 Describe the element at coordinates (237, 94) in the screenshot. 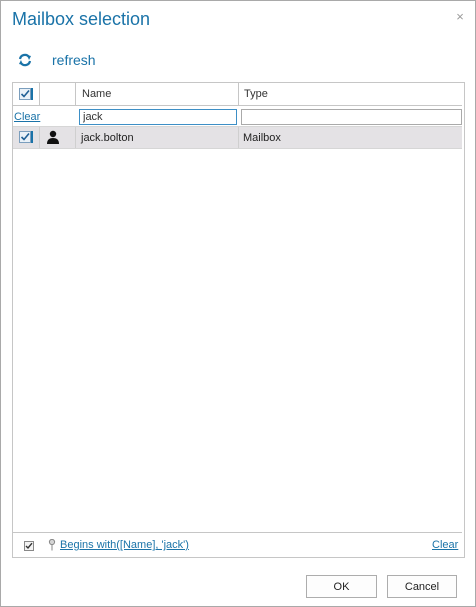

I see `grid-header: Name Type` at that location.